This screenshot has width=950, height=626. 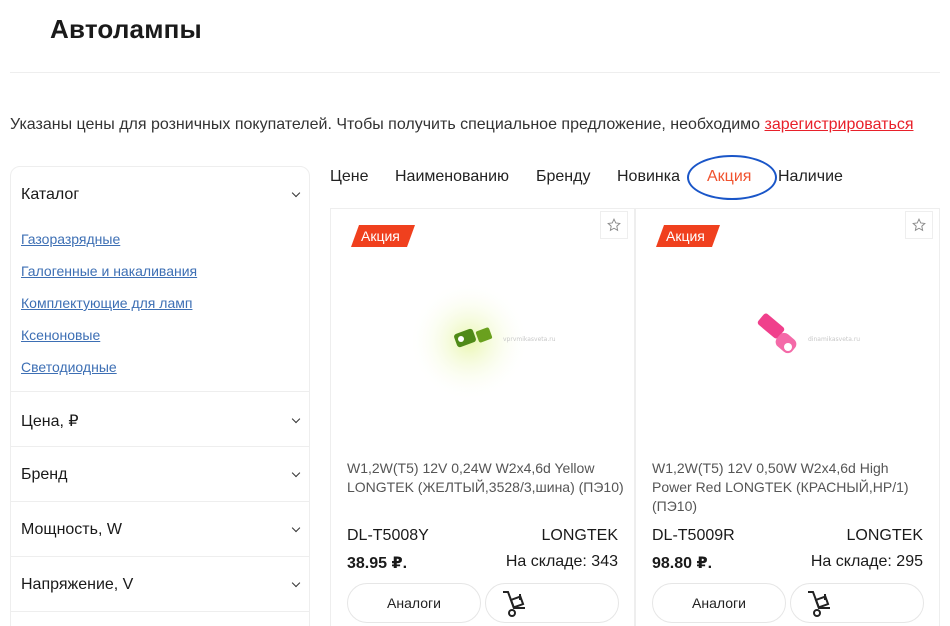 I want to click on catalog-label: Каталог, so click(x=50, y=194).